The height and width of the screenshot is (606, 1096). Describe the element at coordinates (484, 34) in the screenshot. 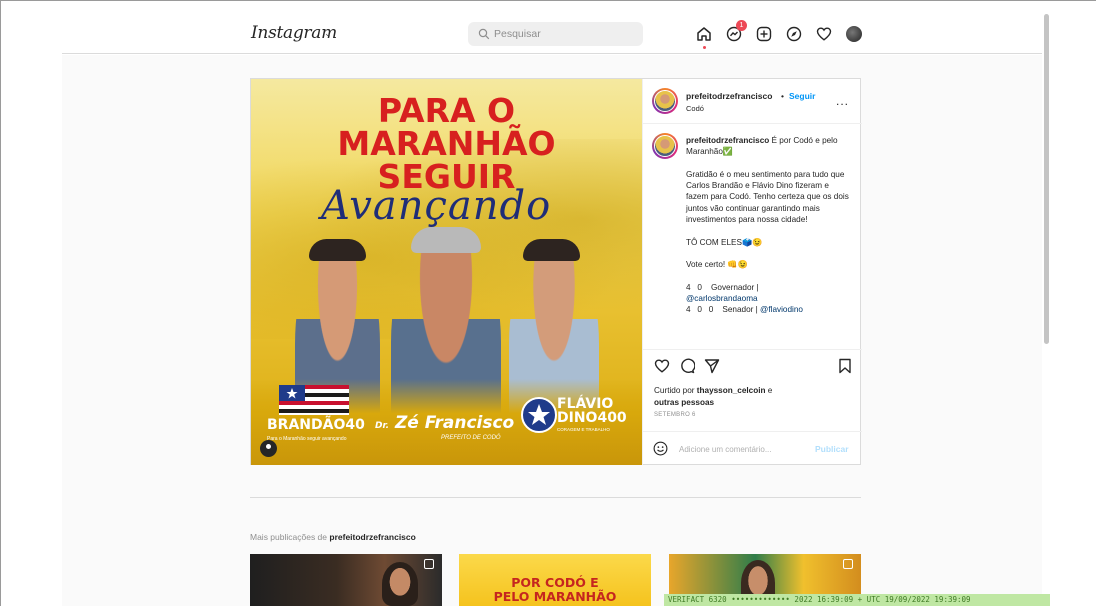

I see `search-icon` at that location.